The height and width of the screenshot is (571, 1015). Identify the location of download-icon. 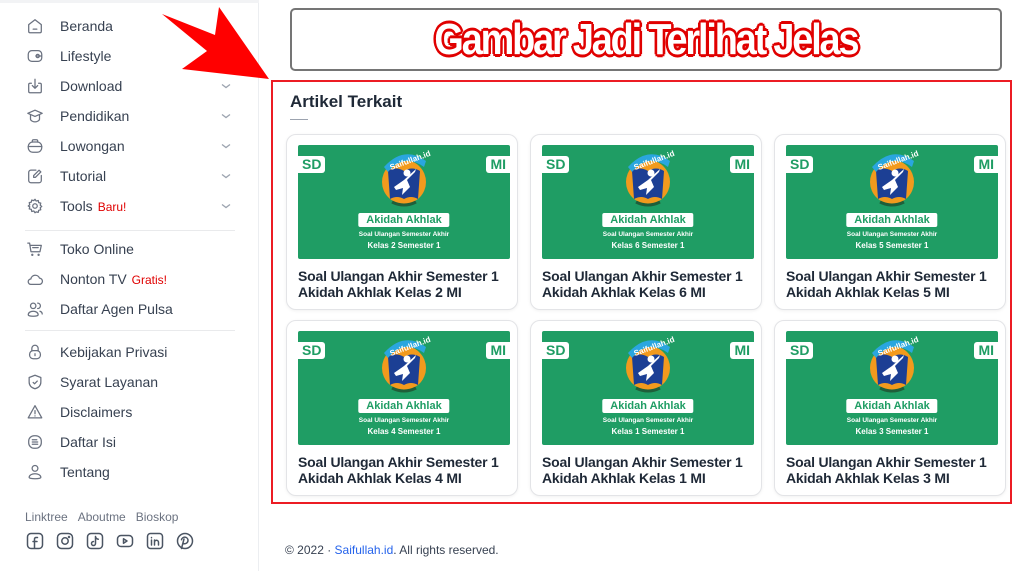
(35, 86).